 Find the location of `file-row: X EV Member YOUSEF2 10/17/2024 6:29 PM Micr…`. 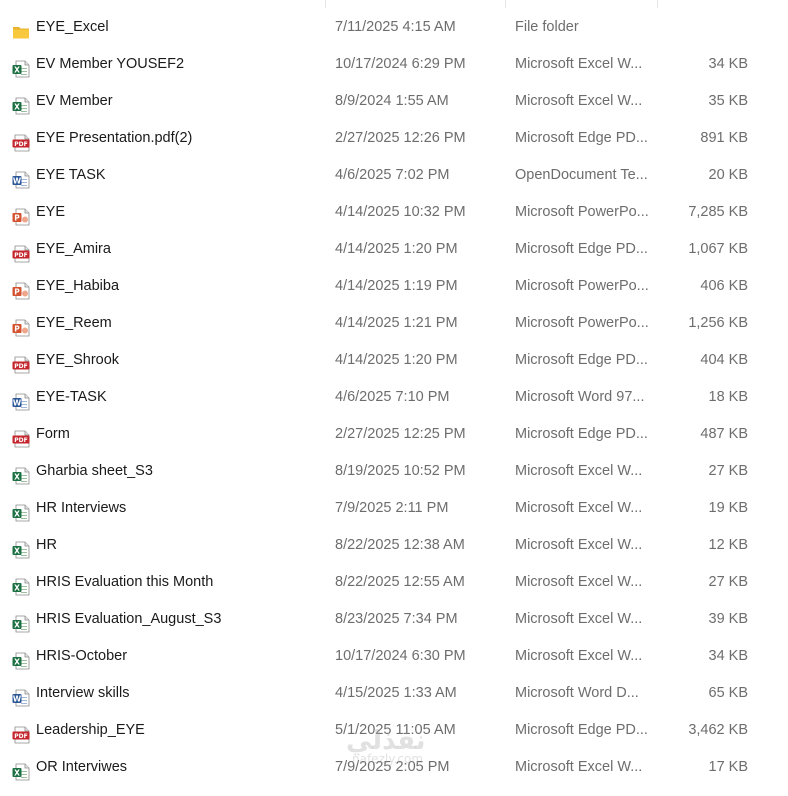

file-row: X EV Member YOUSEF2 10/17/2024 6:29 PM Micr… is located at coordinates (394, 64).